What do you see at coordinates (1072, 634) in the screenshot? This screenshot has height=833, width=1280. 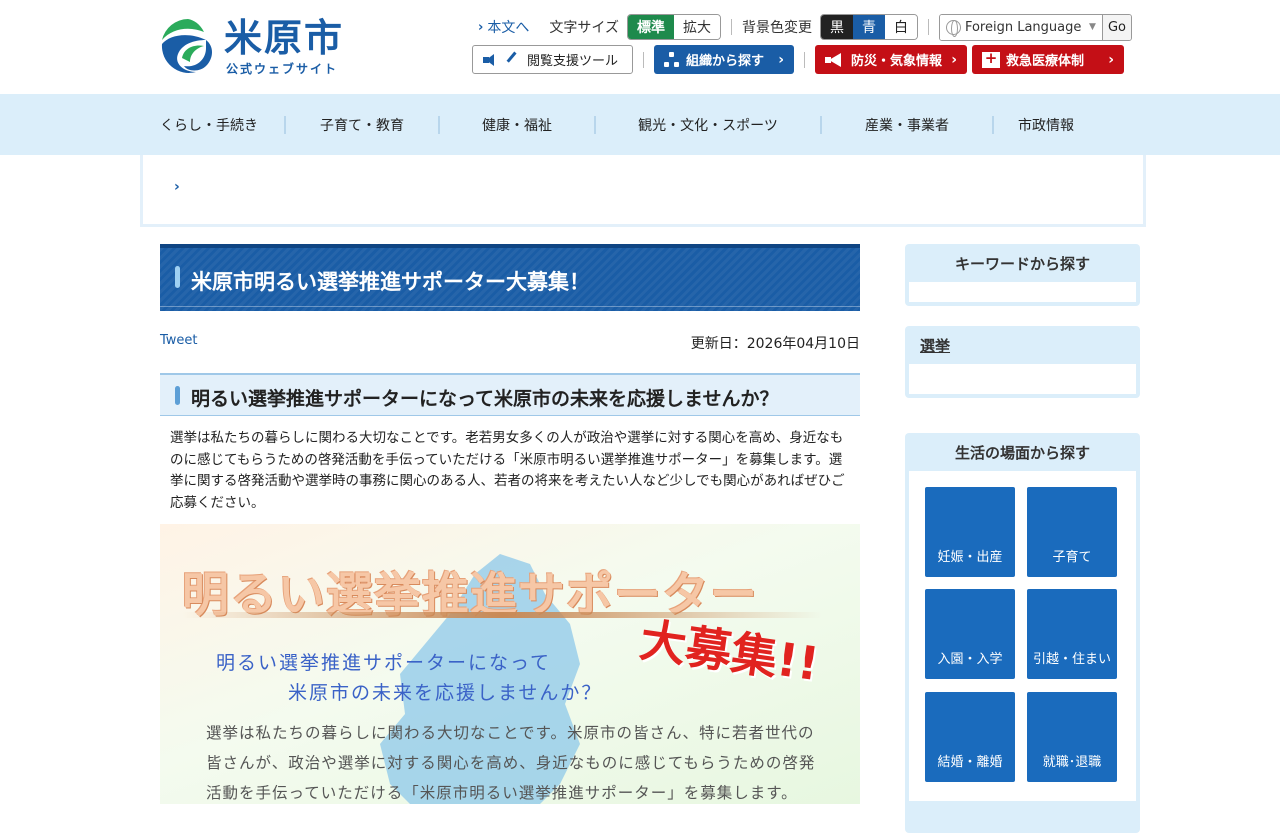 I see `life-tile-moving: 引越・住まい` at bounding box center [1072, 634].